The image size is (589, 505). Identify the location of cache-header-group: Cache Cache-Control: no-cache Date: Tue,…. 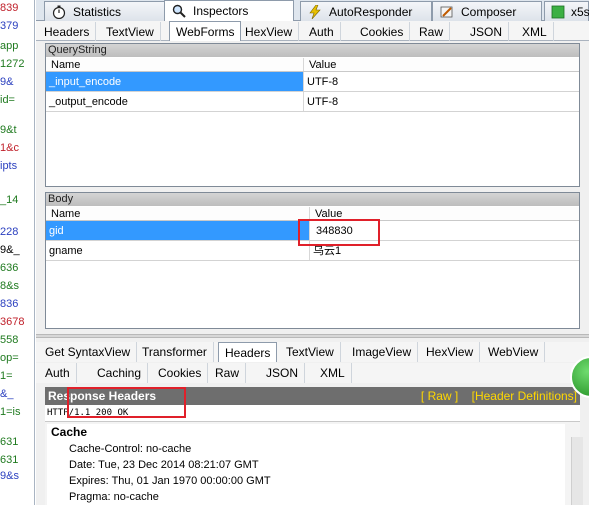
(306, 464).